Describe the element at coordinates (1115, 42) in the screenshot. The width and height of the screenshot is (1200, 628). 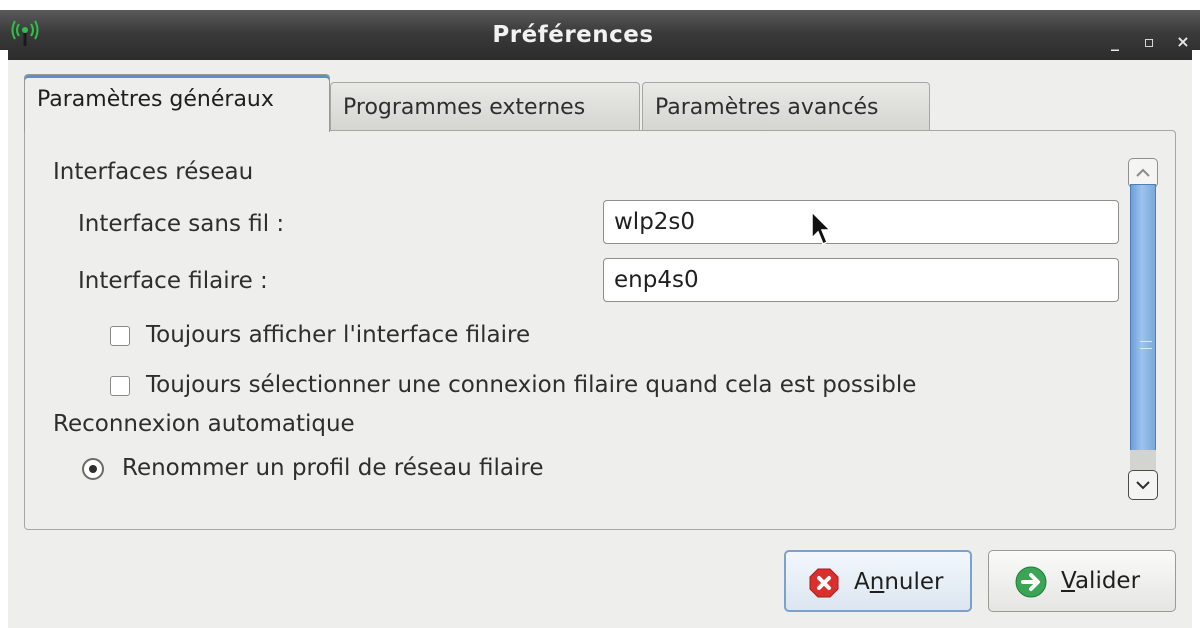
I see `minimize-button: _` at that location.